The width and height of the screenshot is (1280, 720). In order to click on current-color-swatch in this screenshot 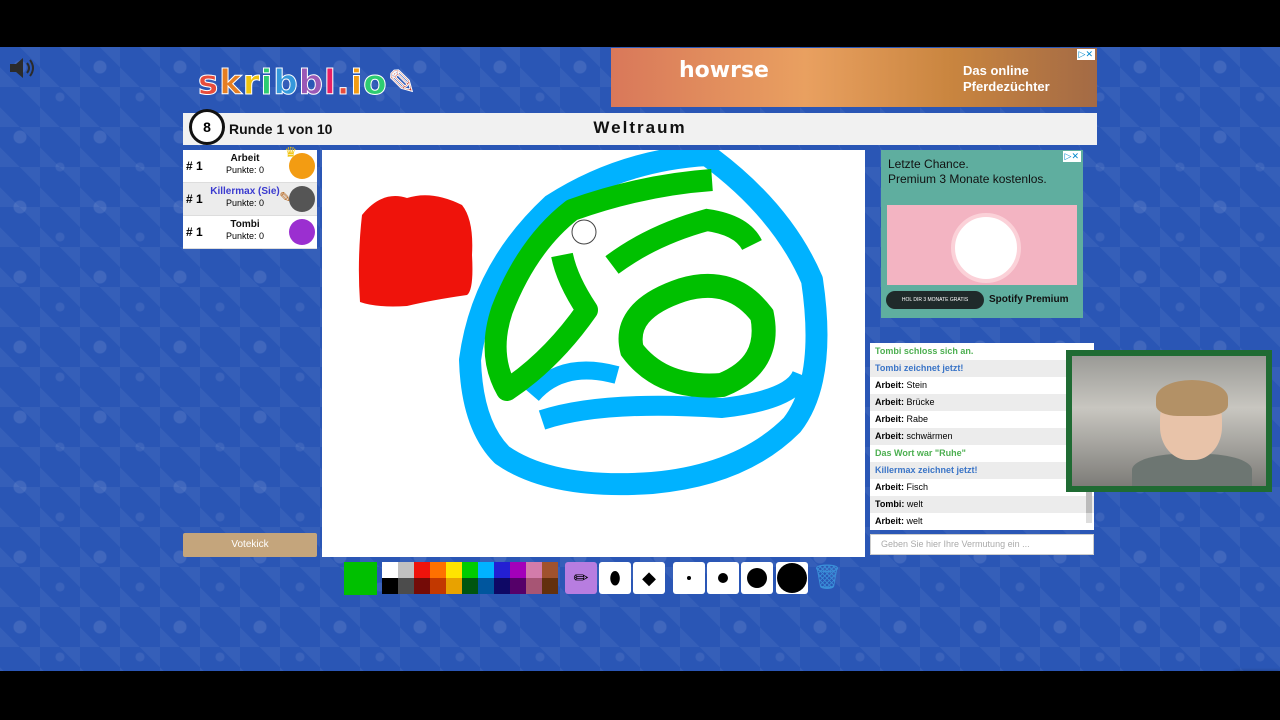, I will do `click(360, 578)`.